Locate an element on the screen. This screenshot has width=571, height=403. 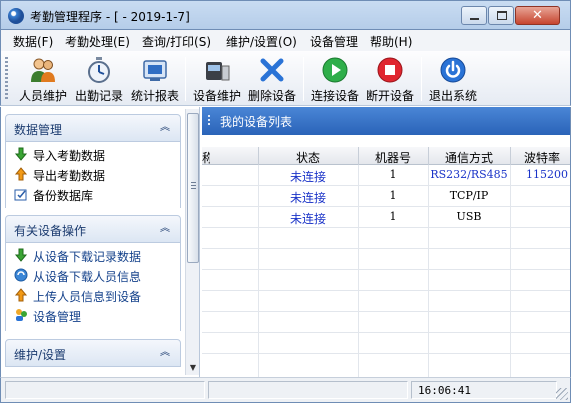
exit-system-button: 退出系统 is located at coordinates (453, 78).